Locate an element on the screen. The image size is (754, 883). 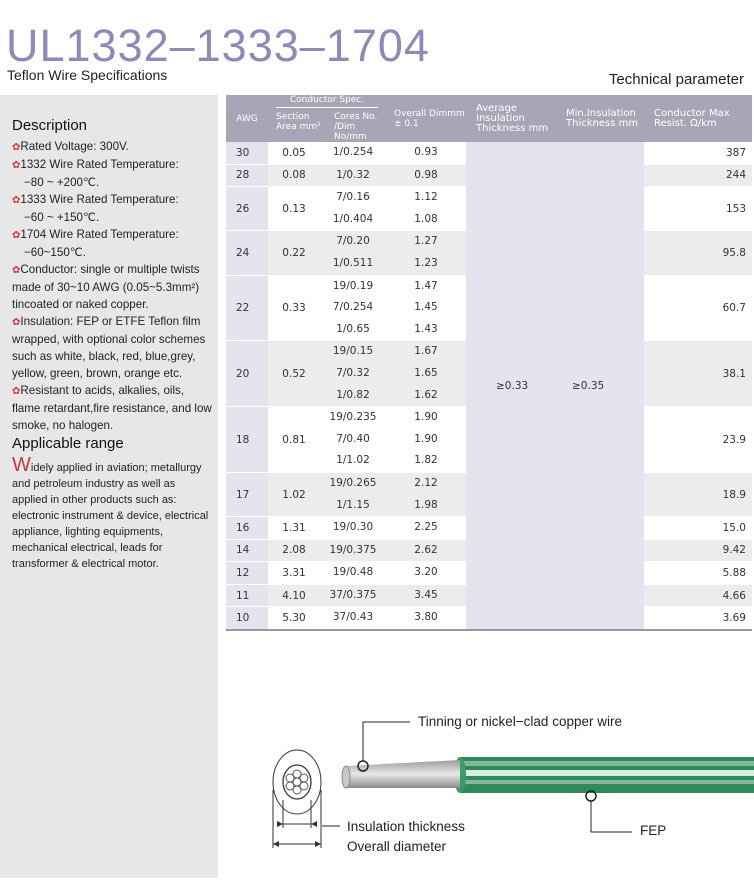
cell-cores: 19/0.265 1/1.15 is located at coordinates (353, 495).